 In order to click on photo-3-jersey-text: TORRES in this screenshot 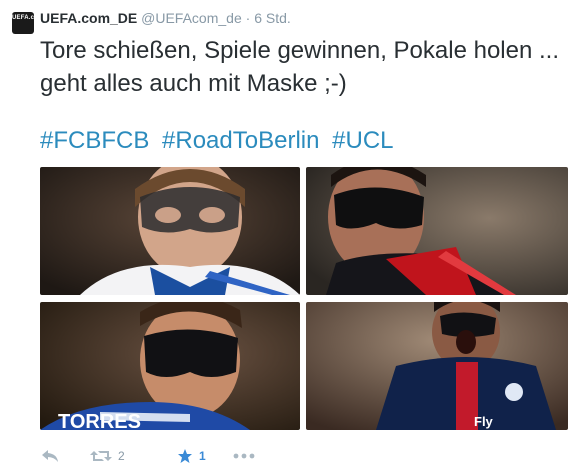, I will do `click(99, 420)`.